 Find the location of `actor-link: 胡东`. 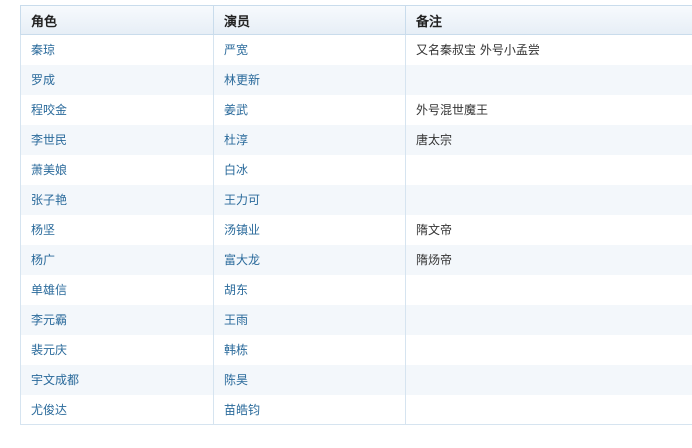

actor-link: 胡东 is located at coordinates (309, 289).